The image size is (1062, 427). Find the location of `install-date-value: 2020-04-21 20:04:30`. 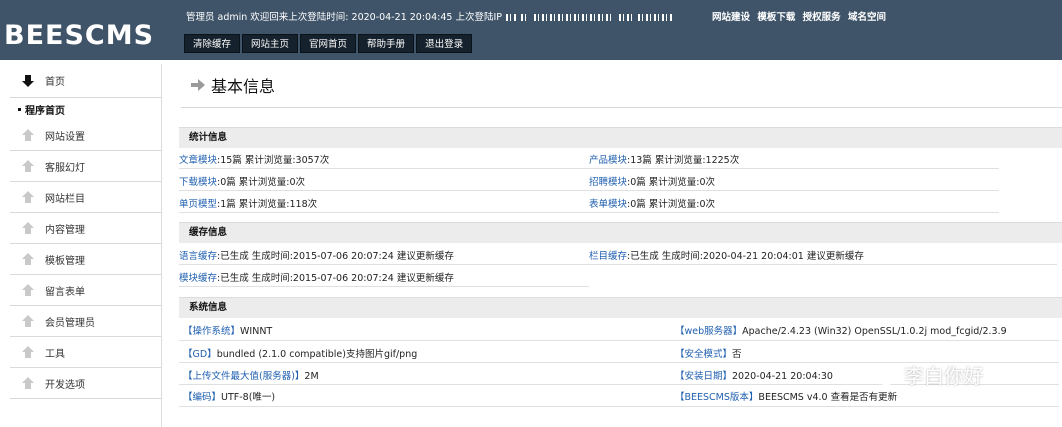

install-date-value: 2020-04-21 20:04:30 is located at coordinates (782, 376).